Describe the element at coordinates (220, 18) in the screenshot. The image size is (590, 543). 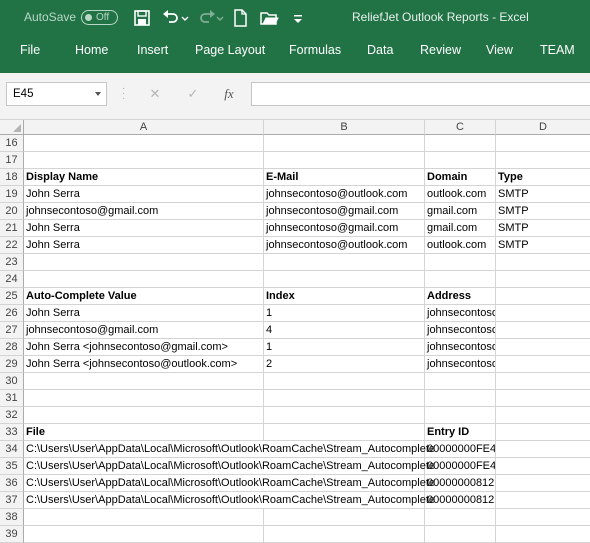
I see `redo-dropdown-icon` at that location.